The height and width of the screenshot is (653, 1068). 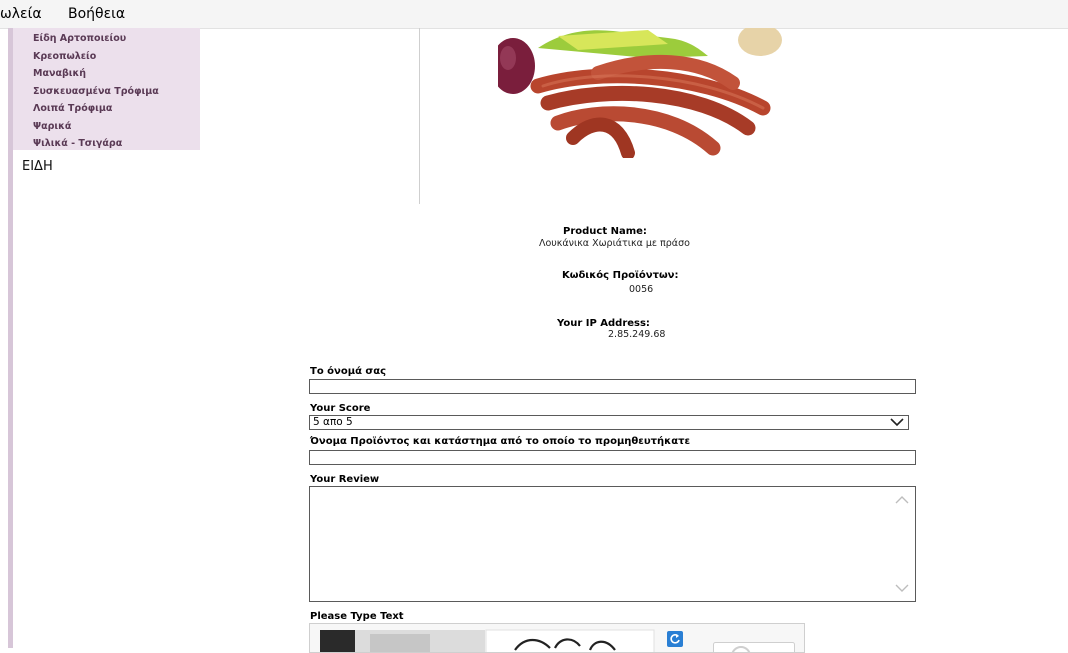 I want to click on scroll-down-icon, so click(x=902, y=588).